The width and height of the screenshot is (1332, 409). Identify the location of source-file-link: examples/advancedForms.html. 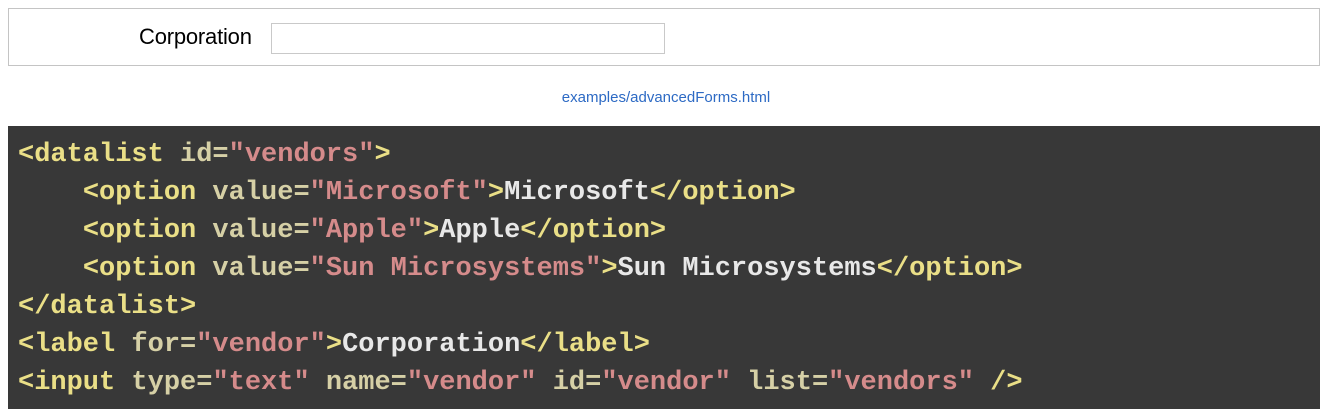
(666, 97).